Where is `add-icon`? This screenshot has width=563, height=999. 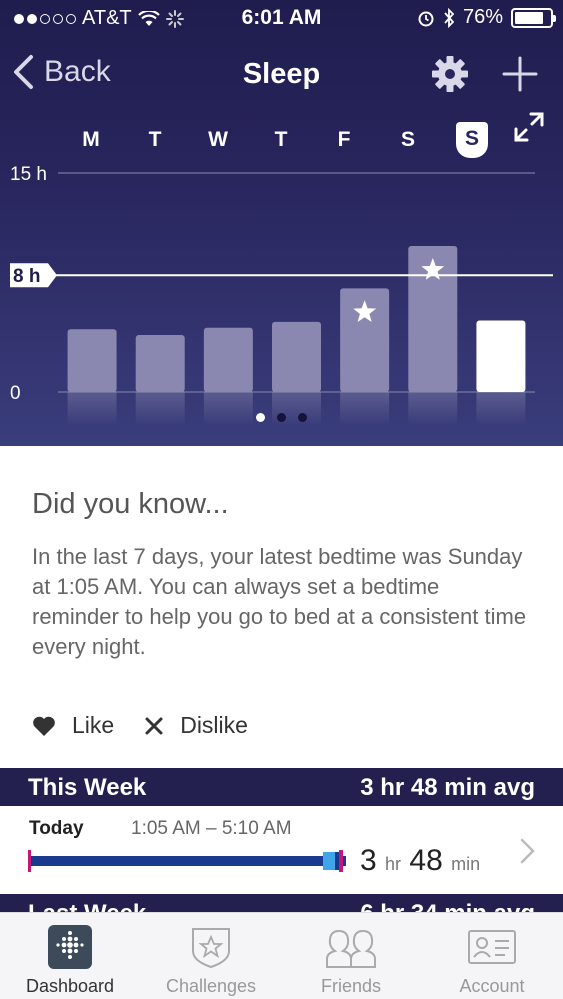
add-icon is located at coordinates (520, 74).